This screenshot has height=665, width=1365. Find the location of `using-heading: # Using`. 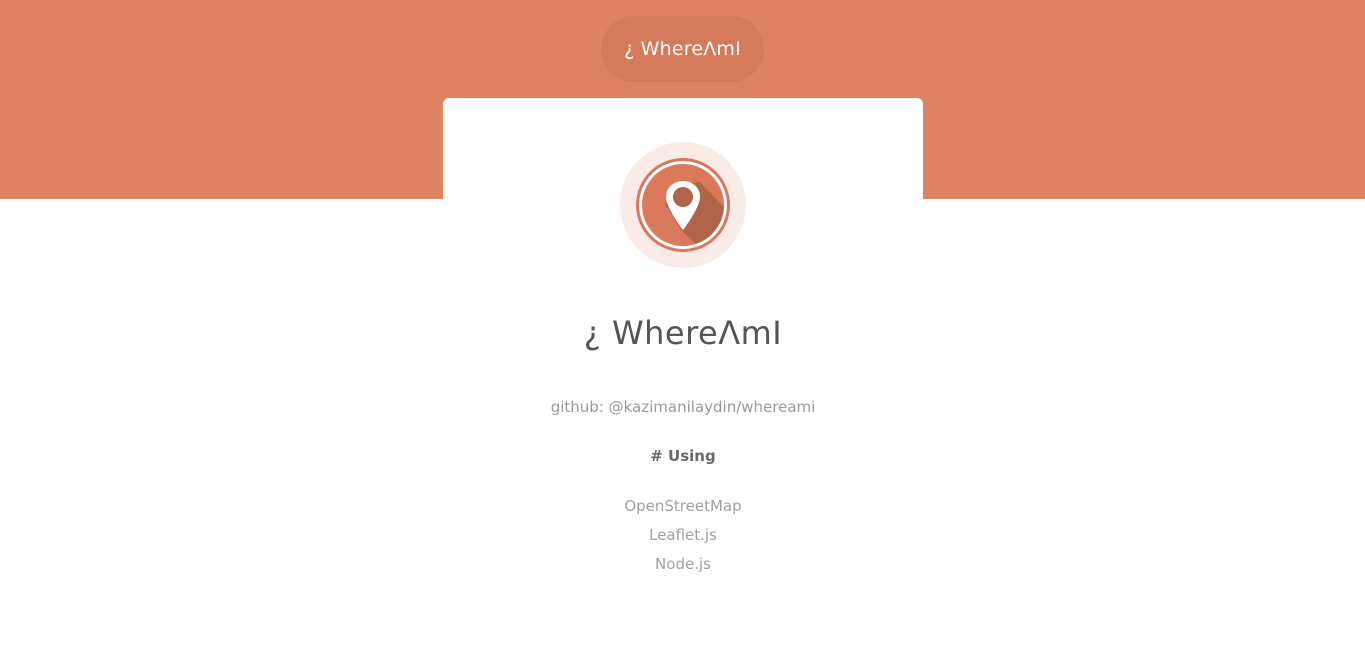

using-heading: # Using is located at coordinates (683, 456).